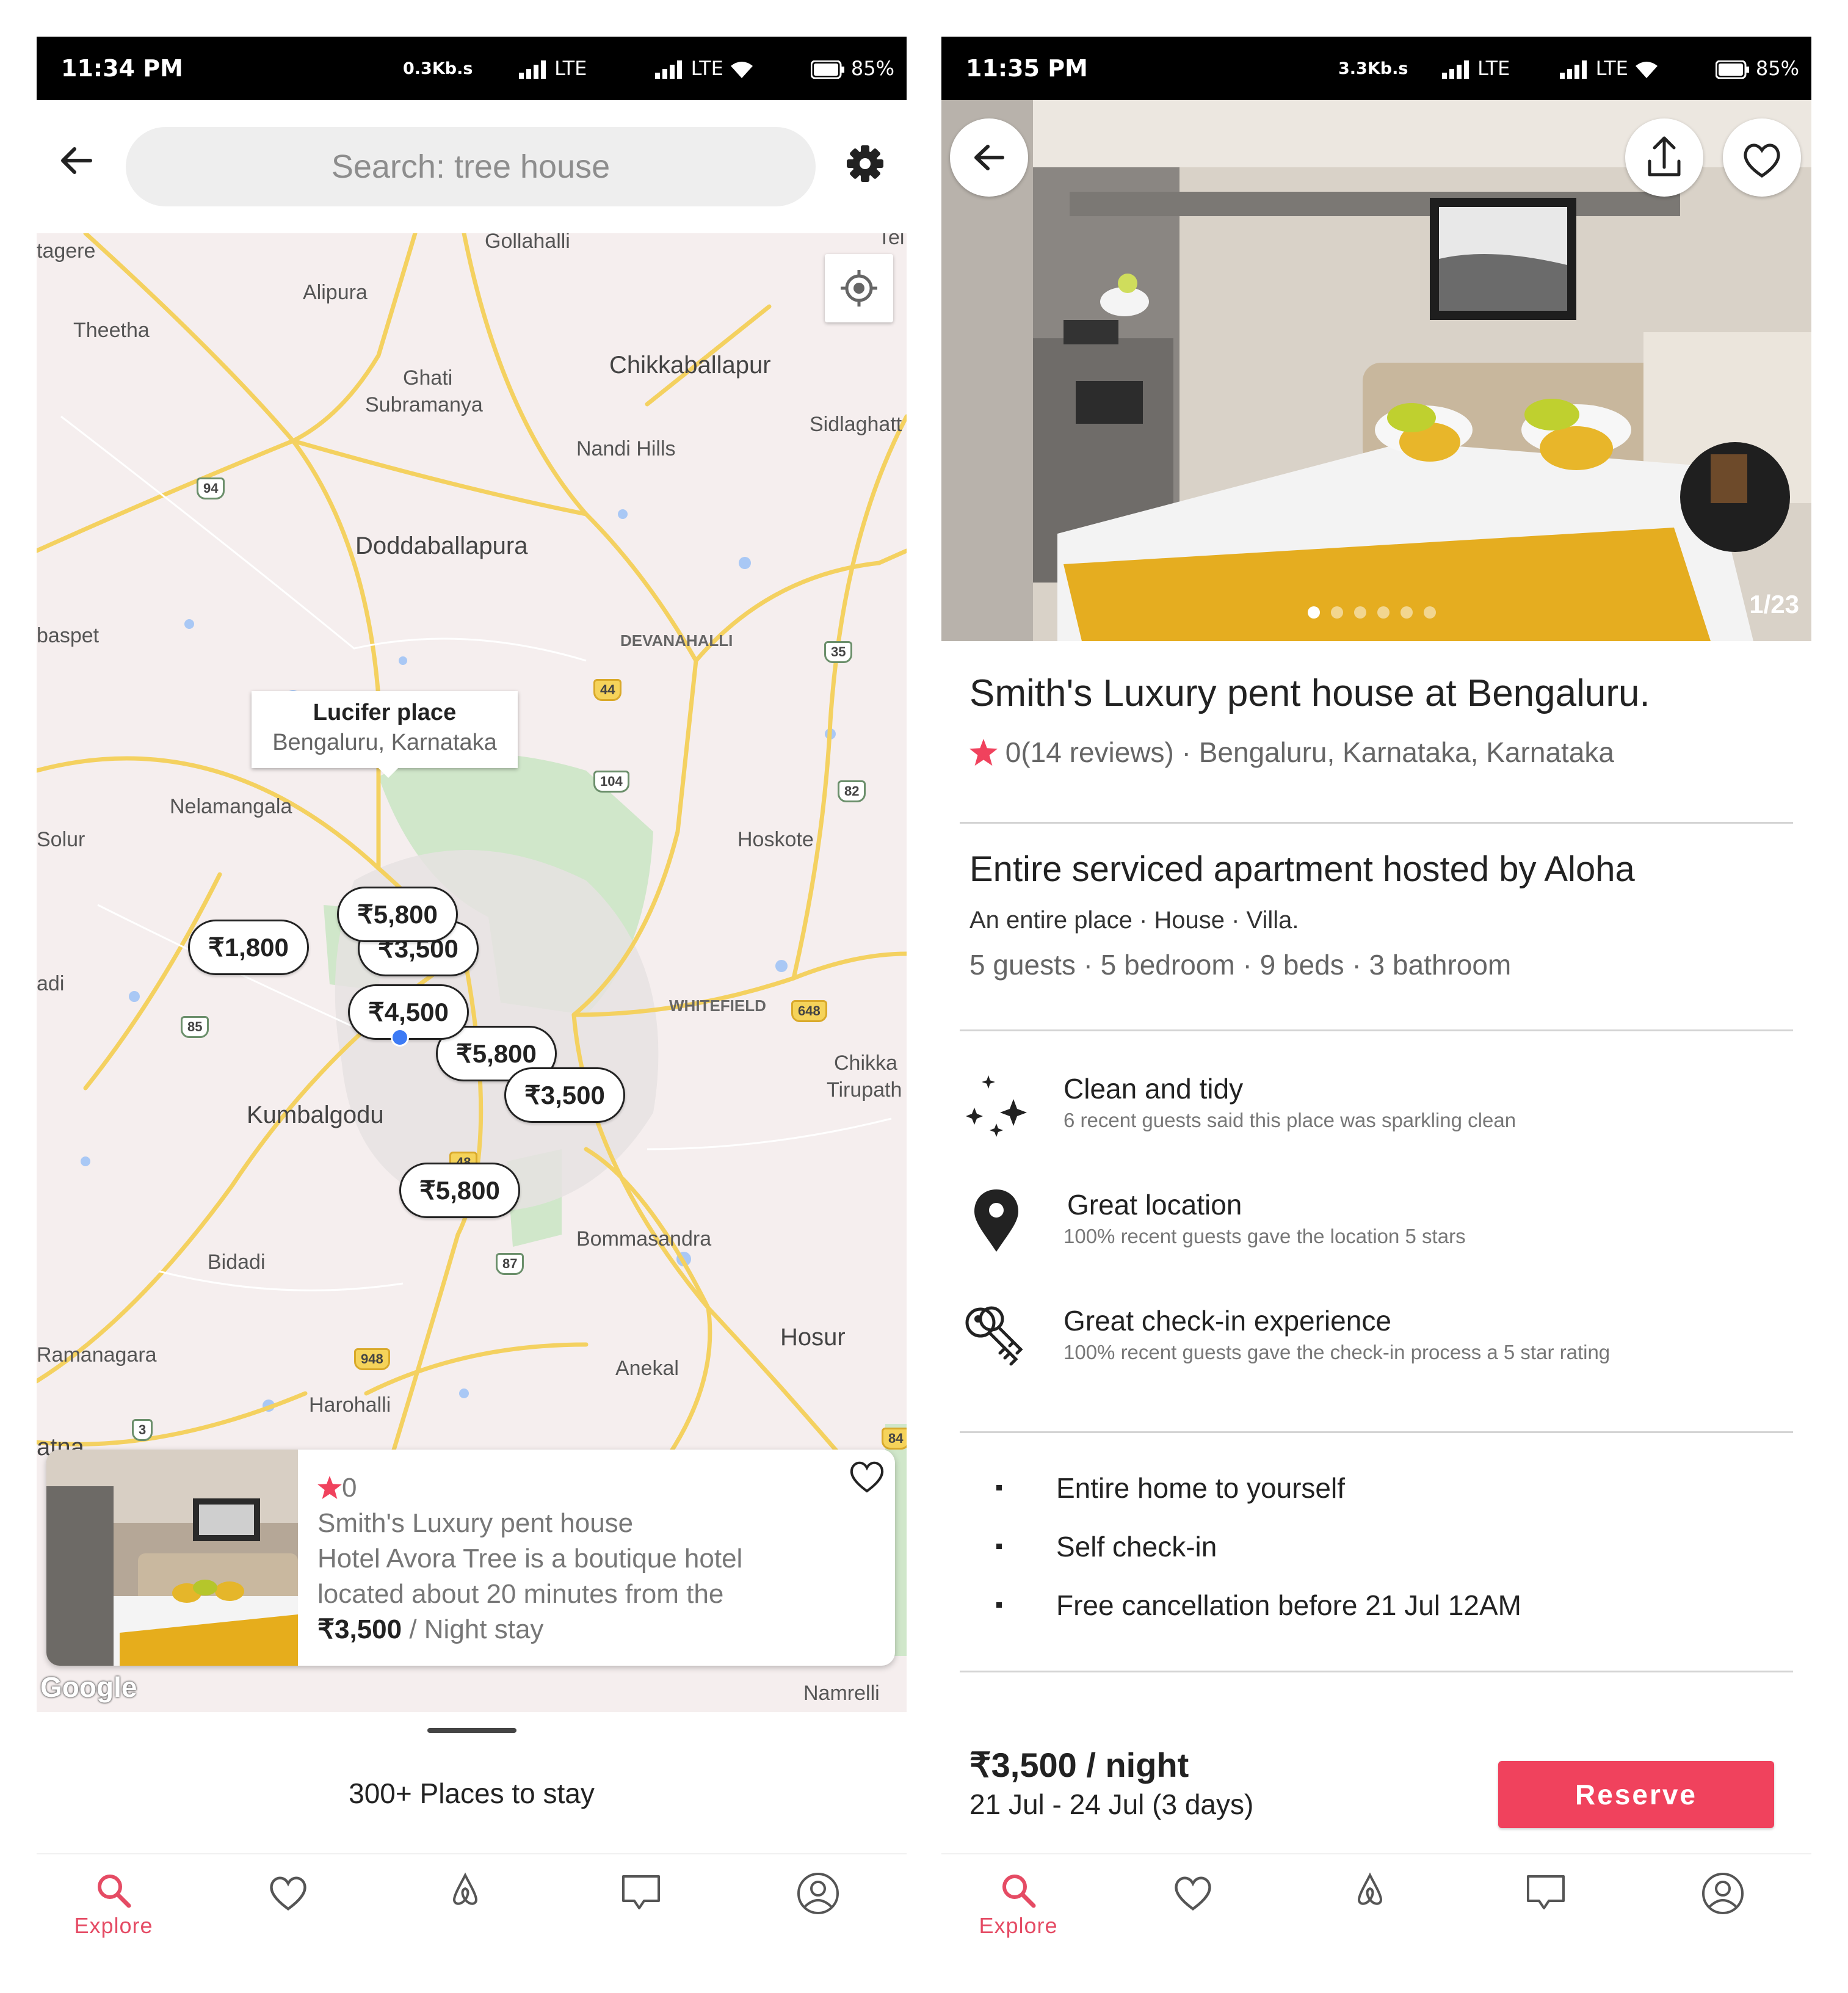  I want to click on feature-title: Great check-in experience, so click(1227, 1321).